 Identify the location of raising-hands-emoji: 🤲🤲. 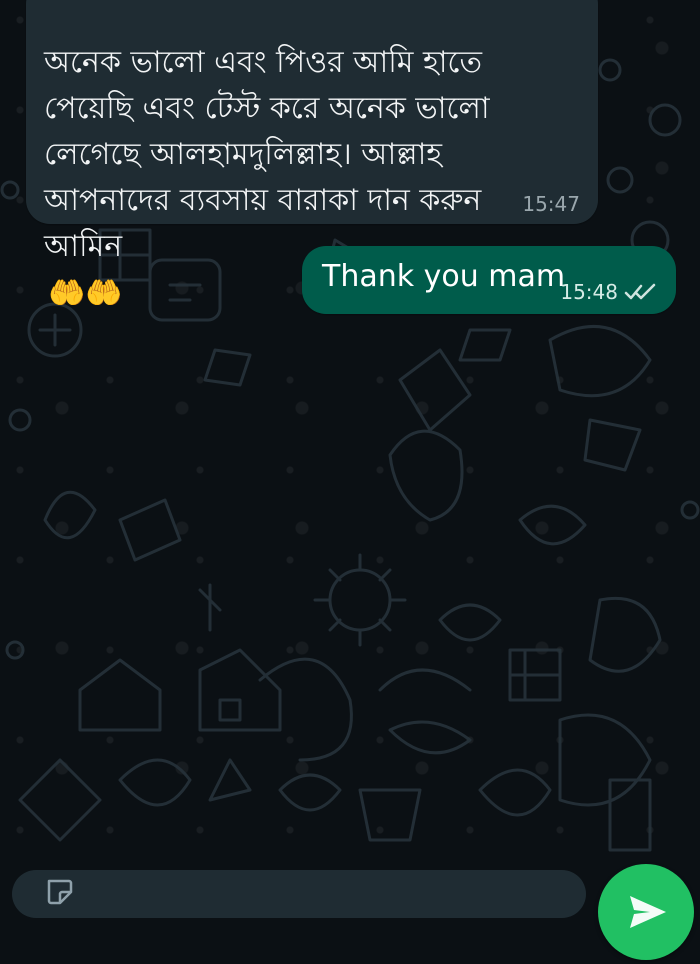
(85, 293).